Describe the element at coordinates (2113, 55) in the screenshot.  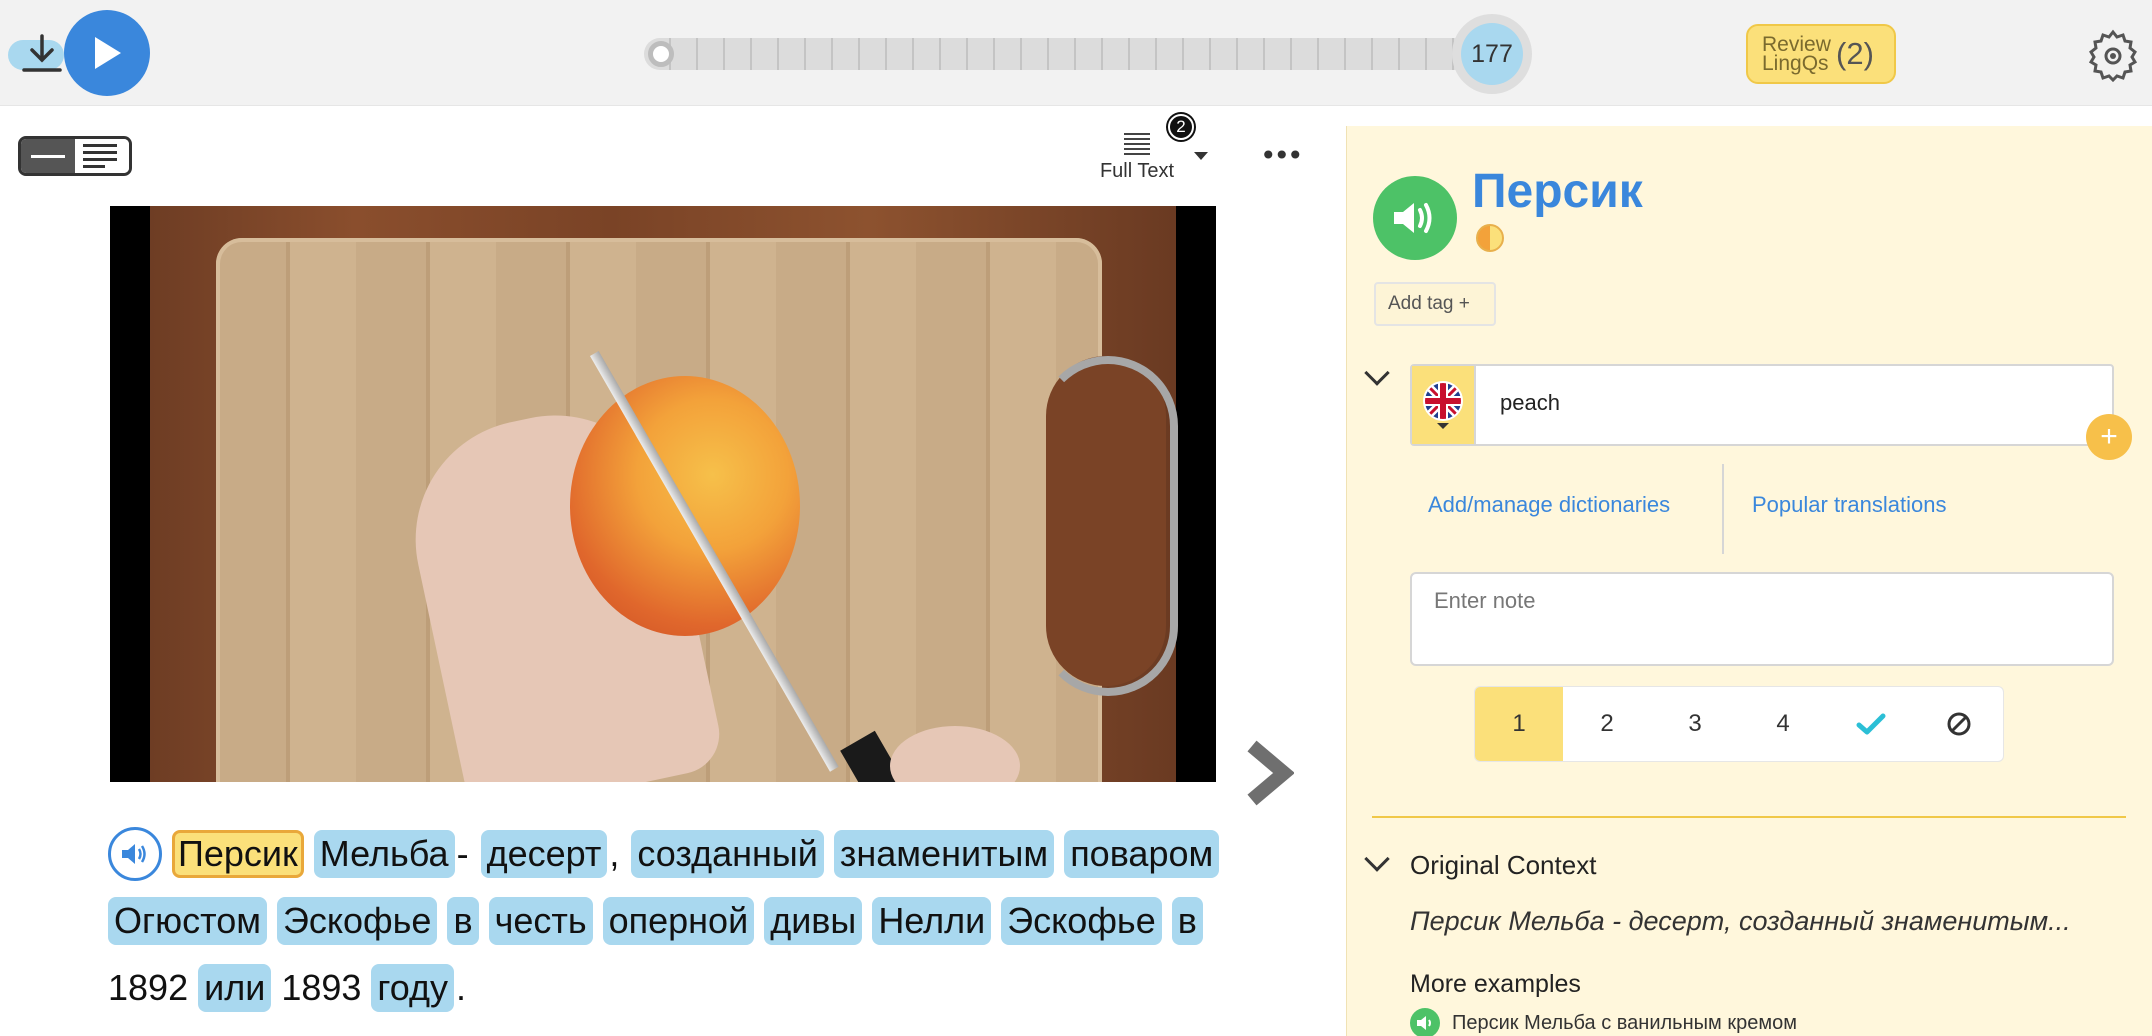
I see `gear-icon` at that location.